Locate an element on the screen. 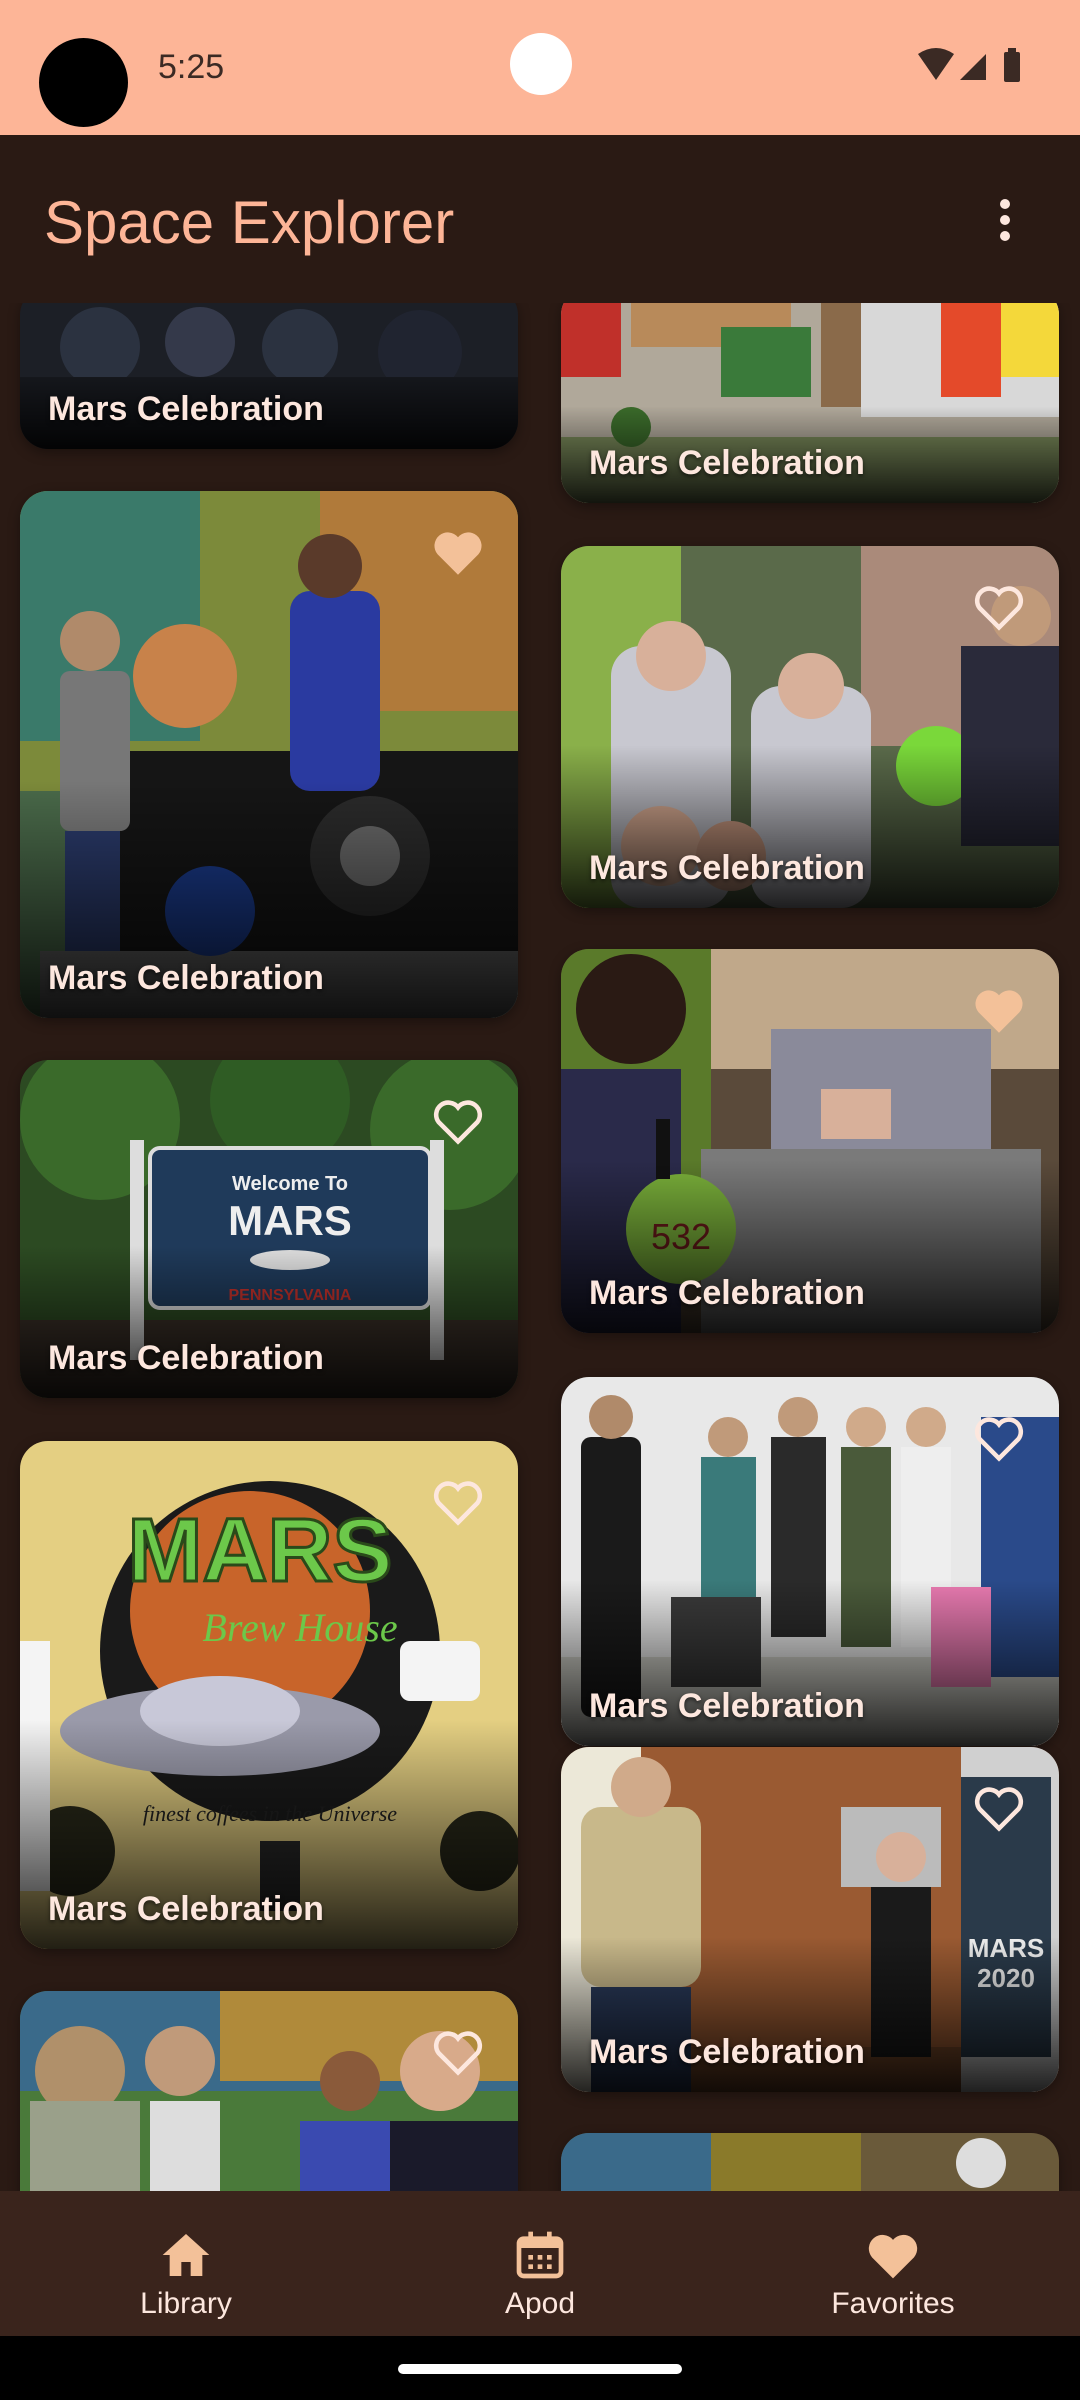  nav-label: Library is located at coordinates (186, 2303).